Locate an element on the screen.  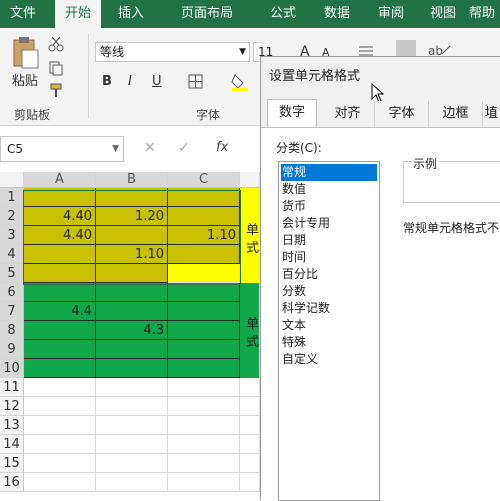
paste-icon is located at coordinates (25, 53).